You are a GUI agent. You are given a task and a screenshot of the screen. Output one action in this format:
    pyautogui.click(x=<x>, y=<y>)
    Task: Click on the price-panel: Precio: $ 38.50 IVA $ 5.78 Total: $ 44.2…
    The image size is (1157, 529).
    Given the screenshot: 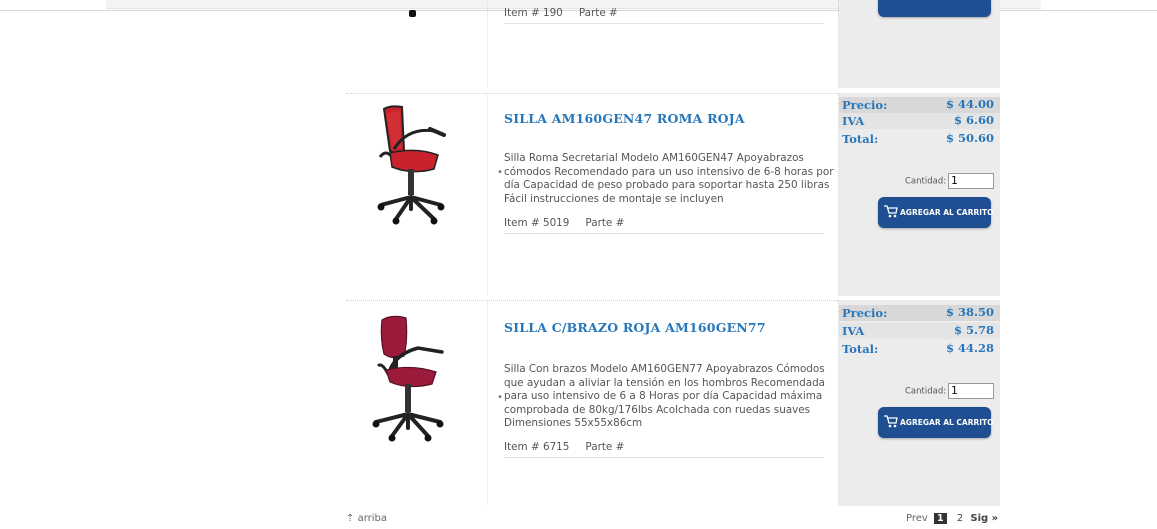 What is the action you would take?
    pyautogui.click(x=919, y=403)
    